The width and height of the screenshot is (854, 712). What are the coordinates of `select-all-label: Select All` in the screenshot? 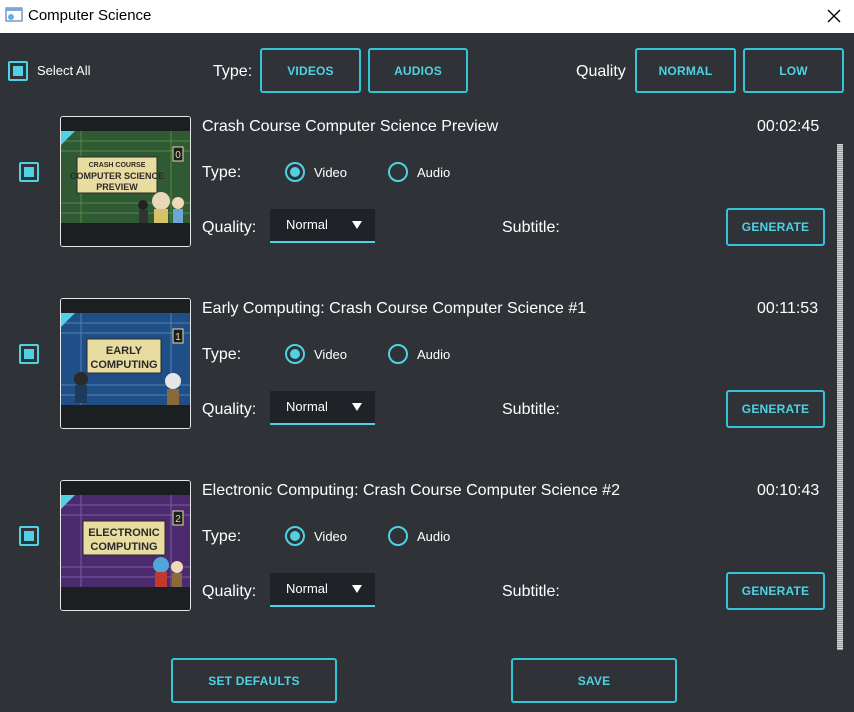 It's located at (64, 70).